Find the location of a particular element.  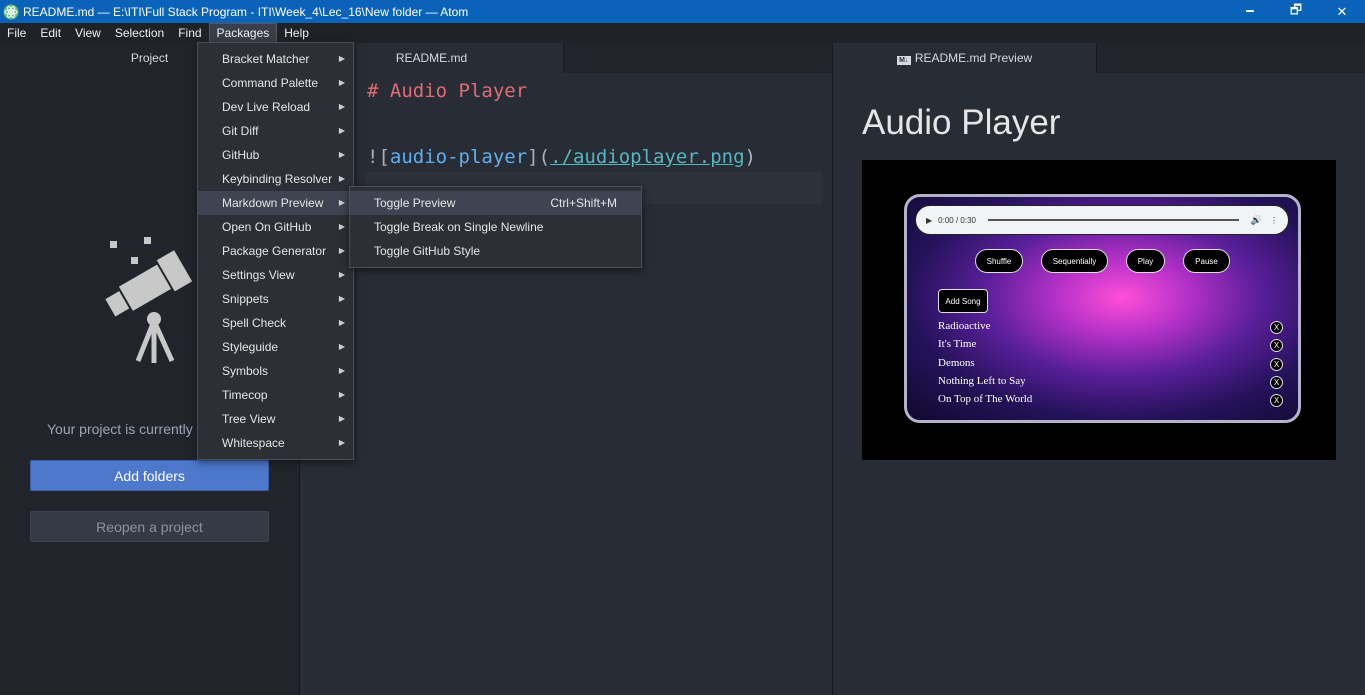

code-token-close: ) is located at coordinates (750, 157).